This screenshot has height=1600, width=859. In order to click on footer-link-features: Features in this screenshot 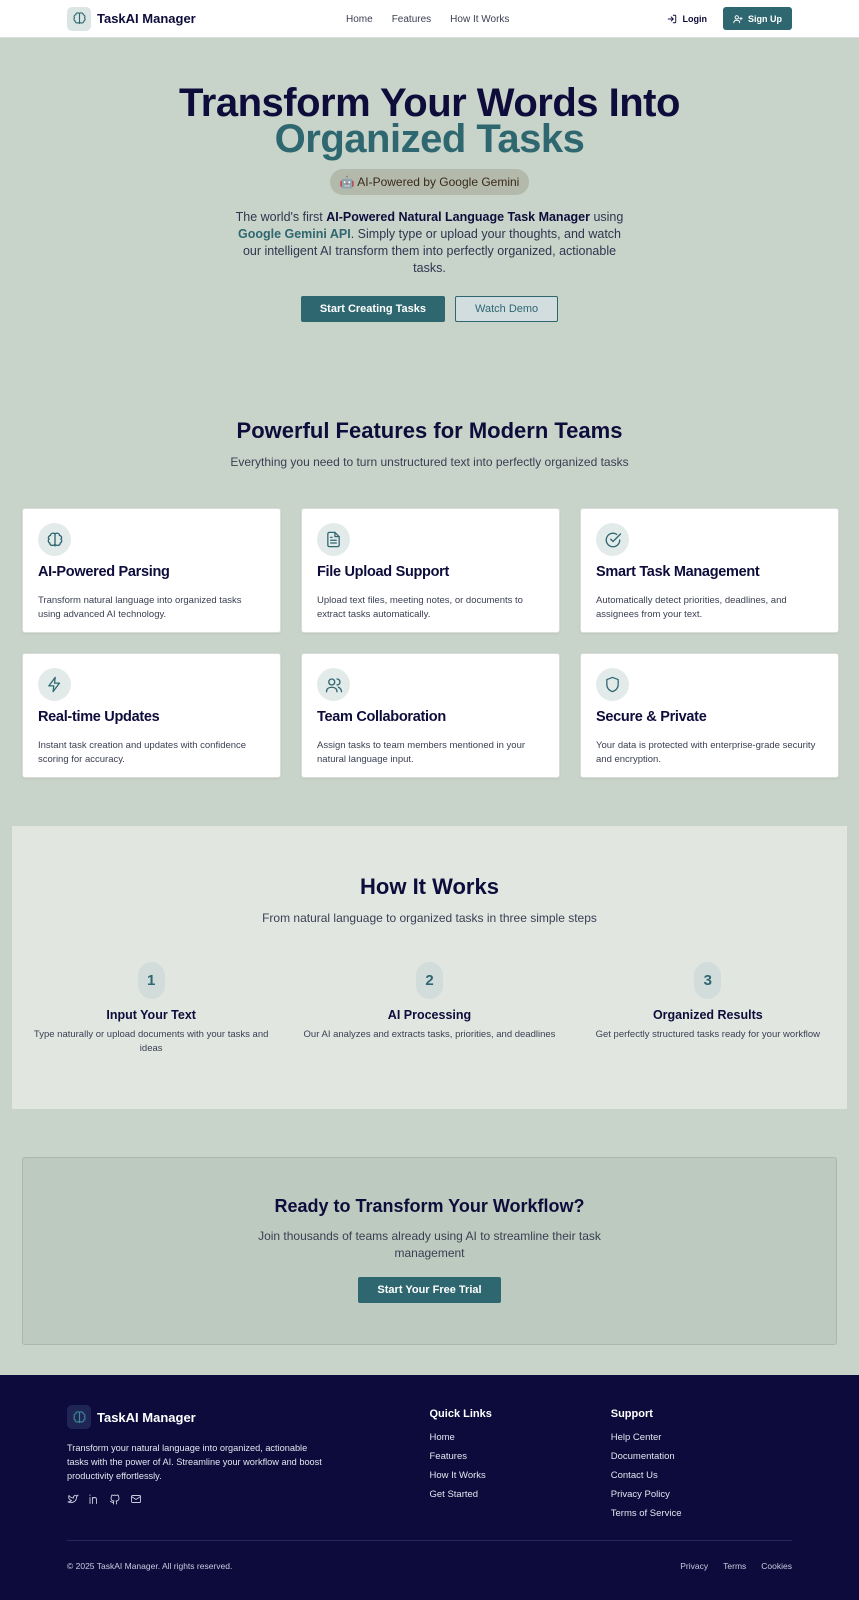, I will do `click(520, 1458)`.